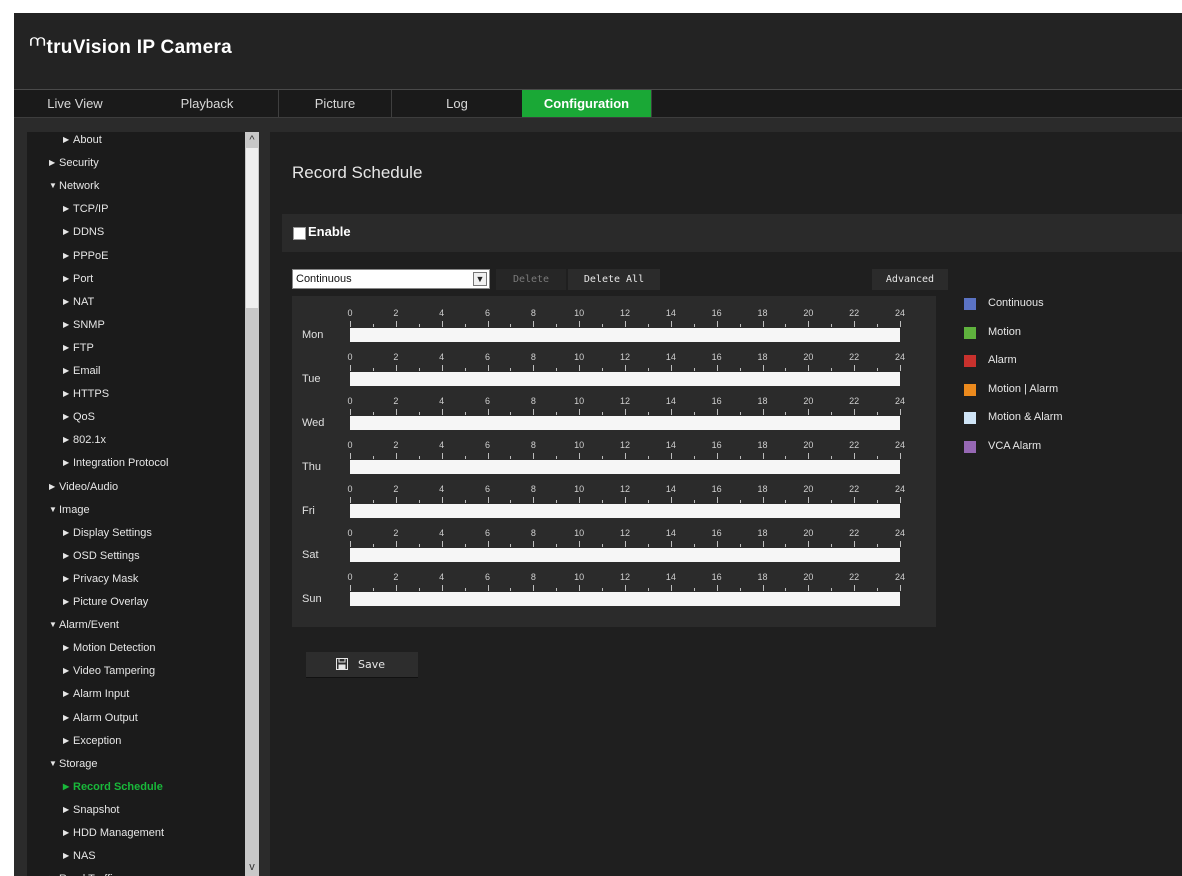  Describe the element at coordinates (69, 510) in the screenshot. I see `sidebar-item: ▼ Image` at that location.